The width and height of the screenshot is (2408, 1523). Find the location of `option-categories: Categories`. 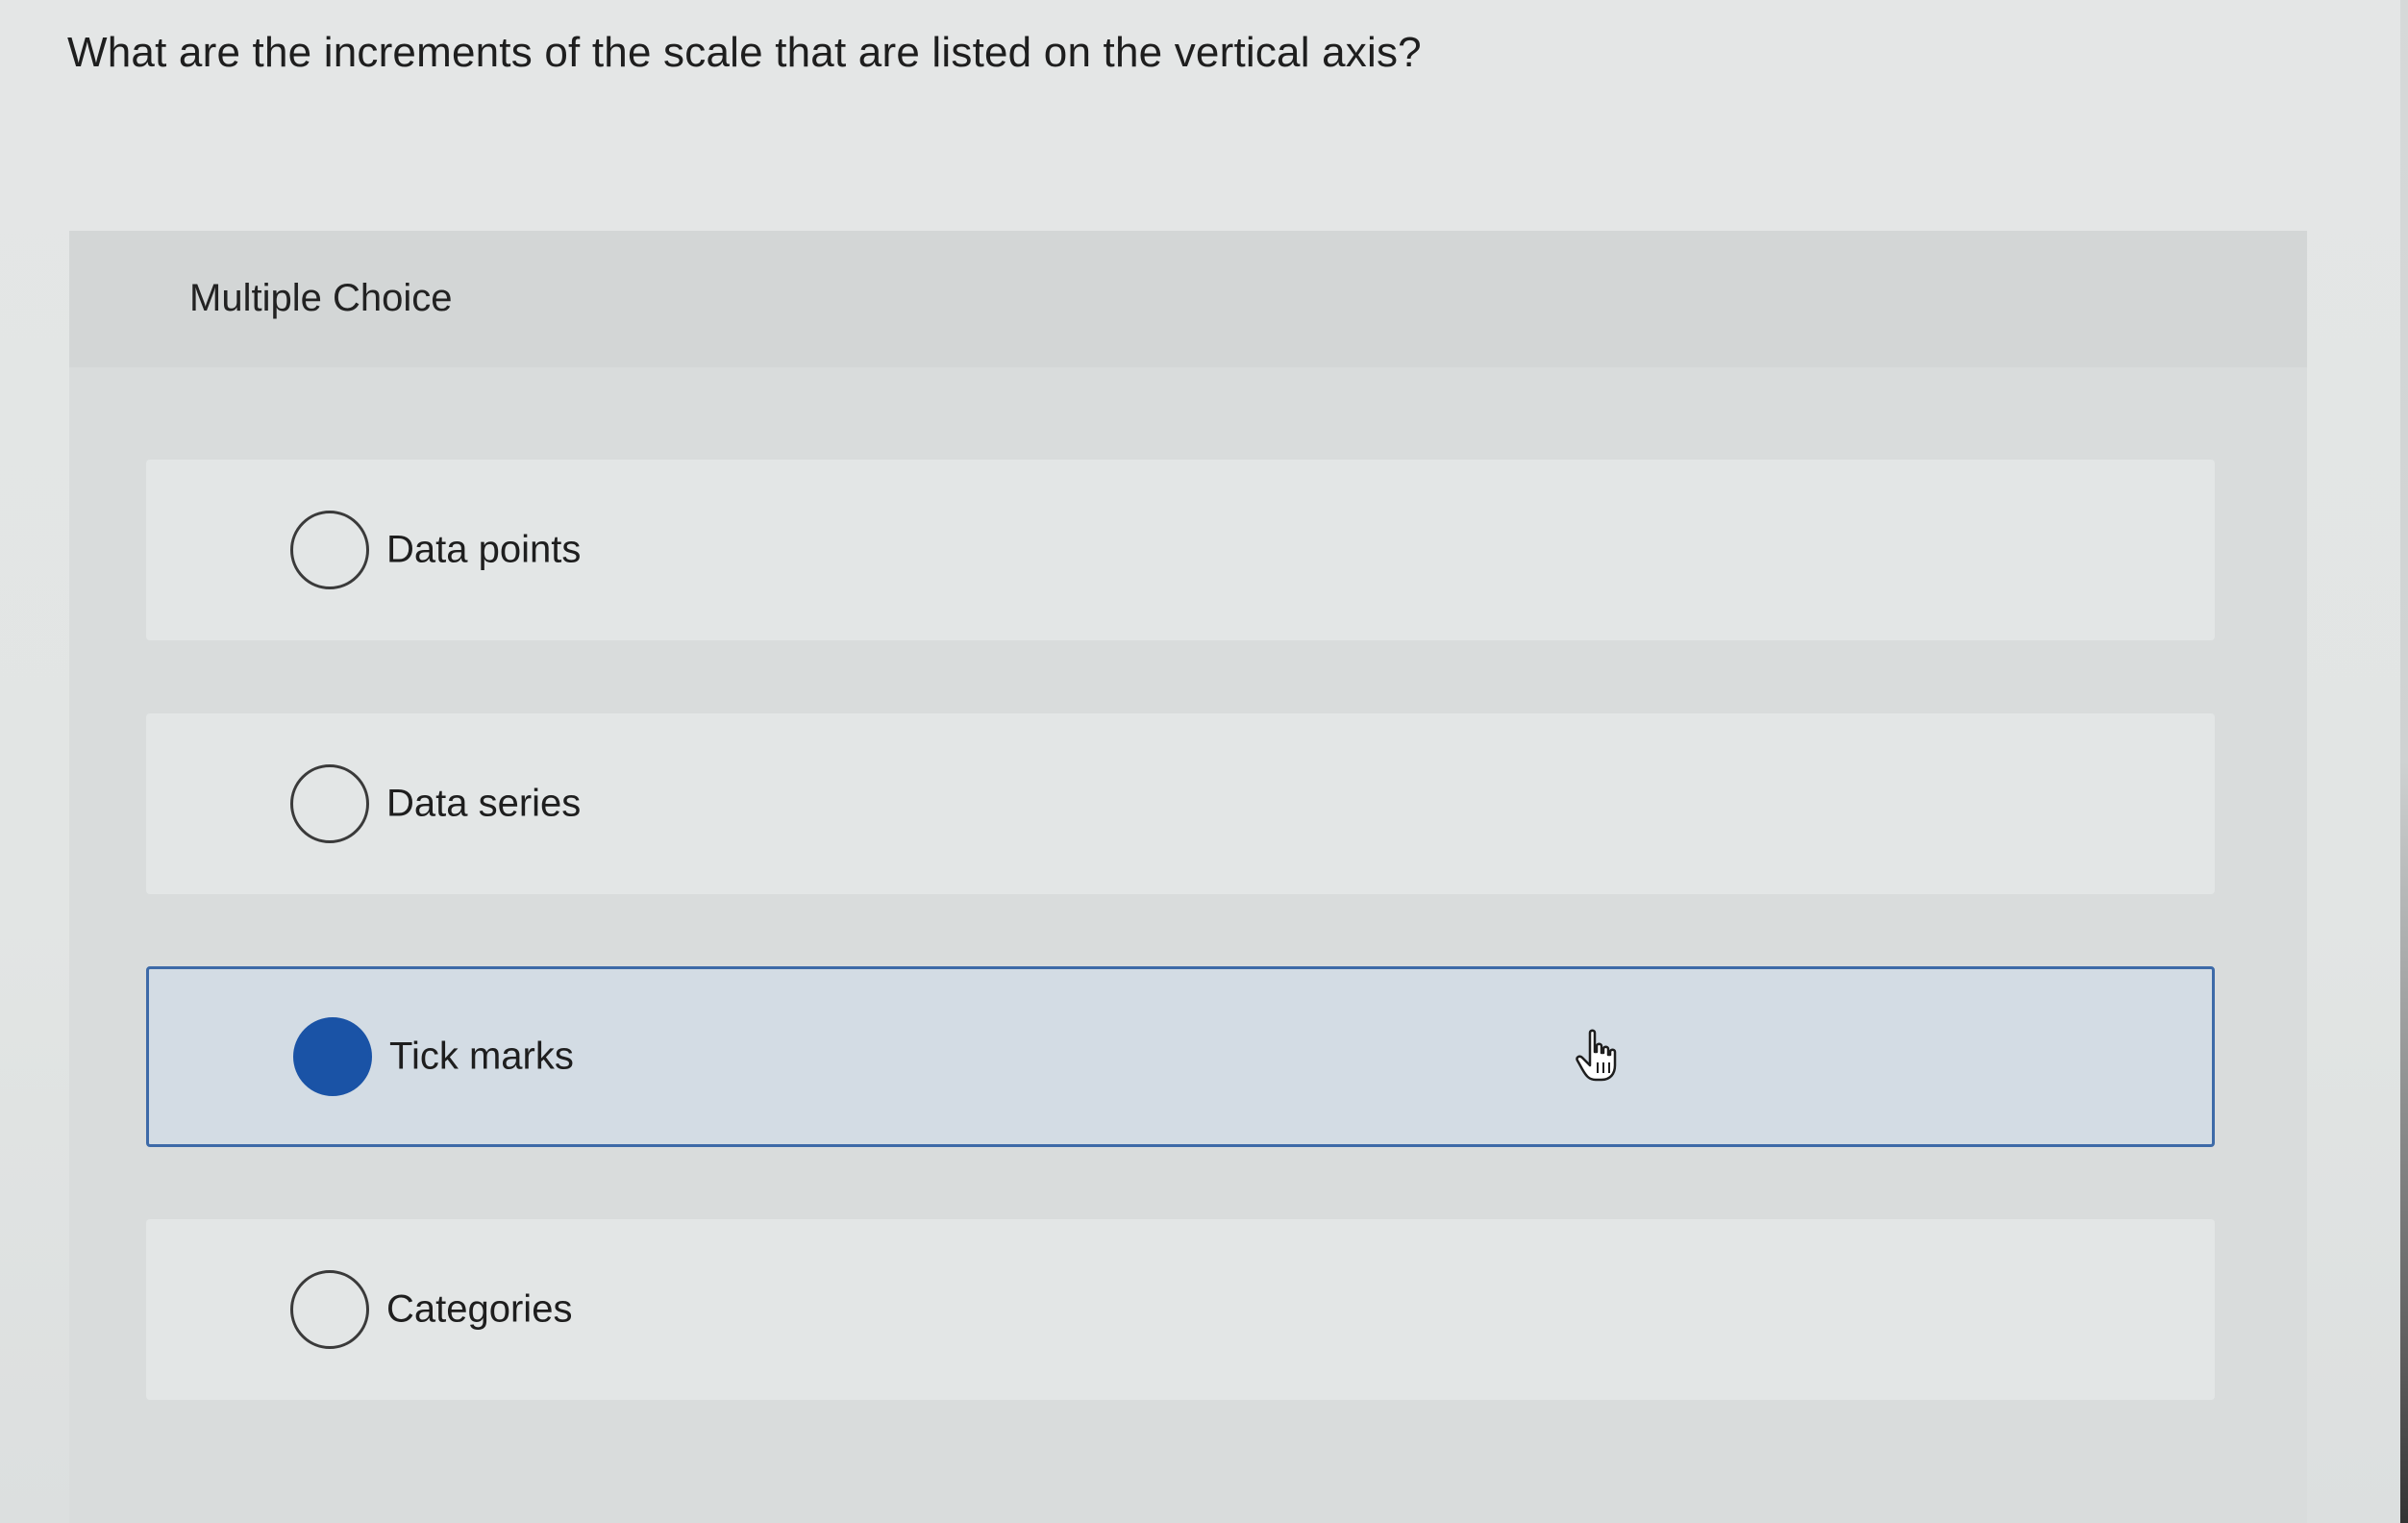

option-categories: Categories is located at coordinates (1180, 1310).